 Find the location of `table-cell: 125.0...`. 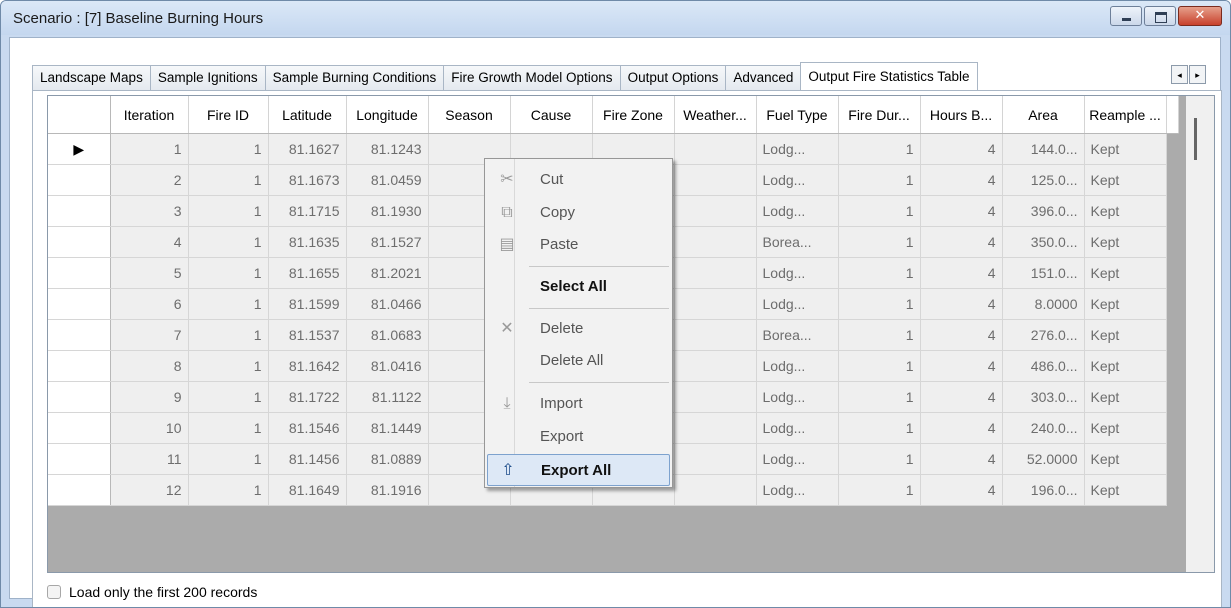

table-cell: 125.0... is located at coordinates (1043, 180).